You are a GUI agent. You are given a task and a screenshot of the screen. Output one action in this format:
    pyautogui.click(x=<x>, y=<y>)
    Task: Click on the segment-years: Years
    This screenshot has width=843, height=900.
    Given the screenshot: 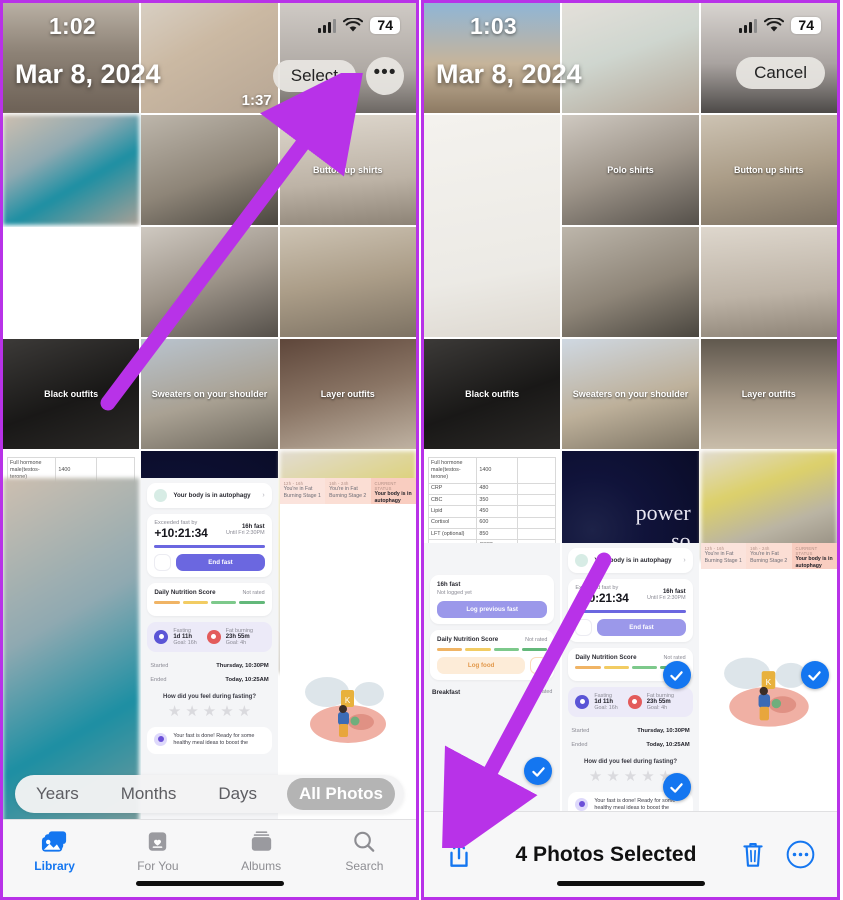 What is the action you would take?
    pyautogui.click(x=57, y=794)
    